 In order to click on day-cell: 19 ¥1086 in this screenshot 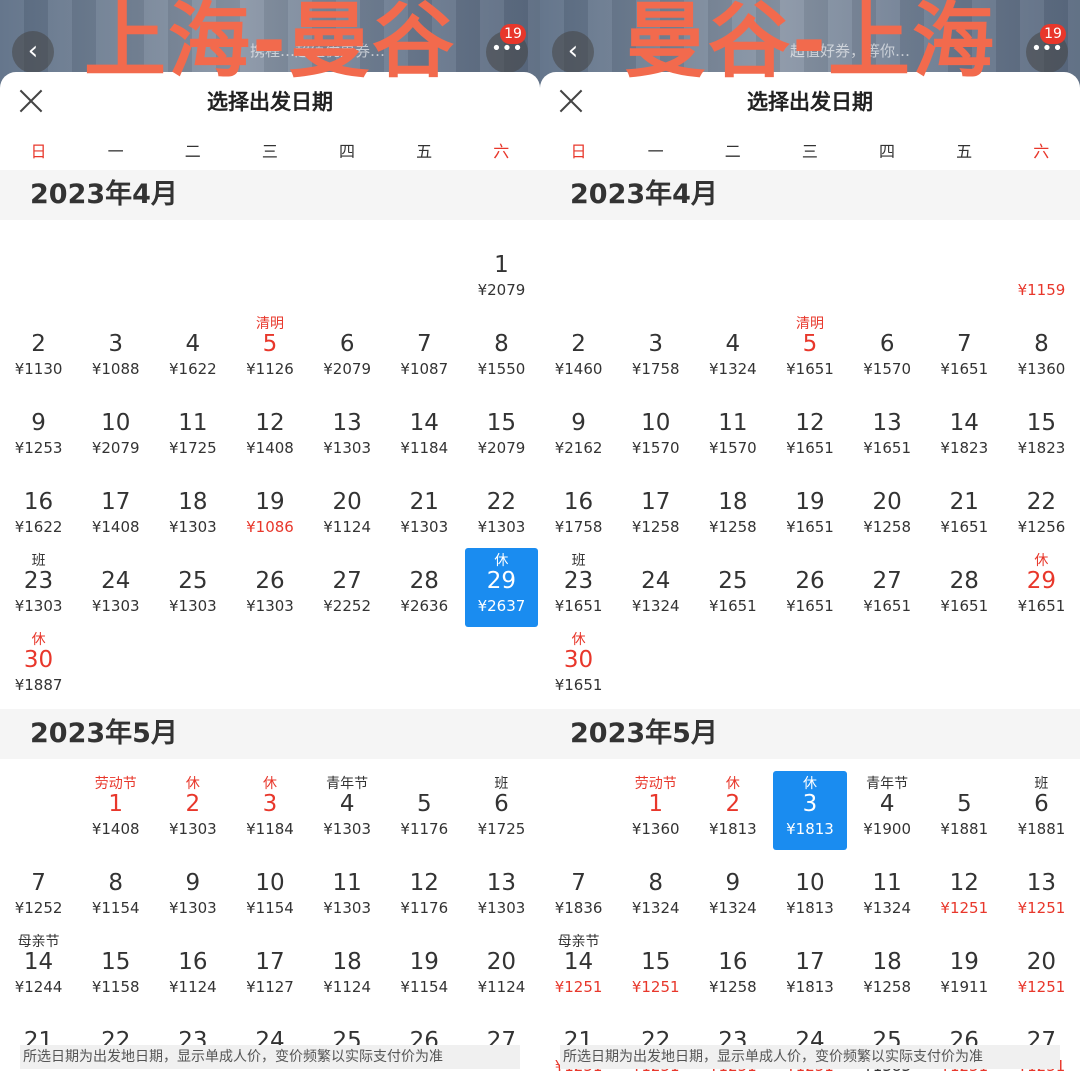, I will do `click(269, 508)`.